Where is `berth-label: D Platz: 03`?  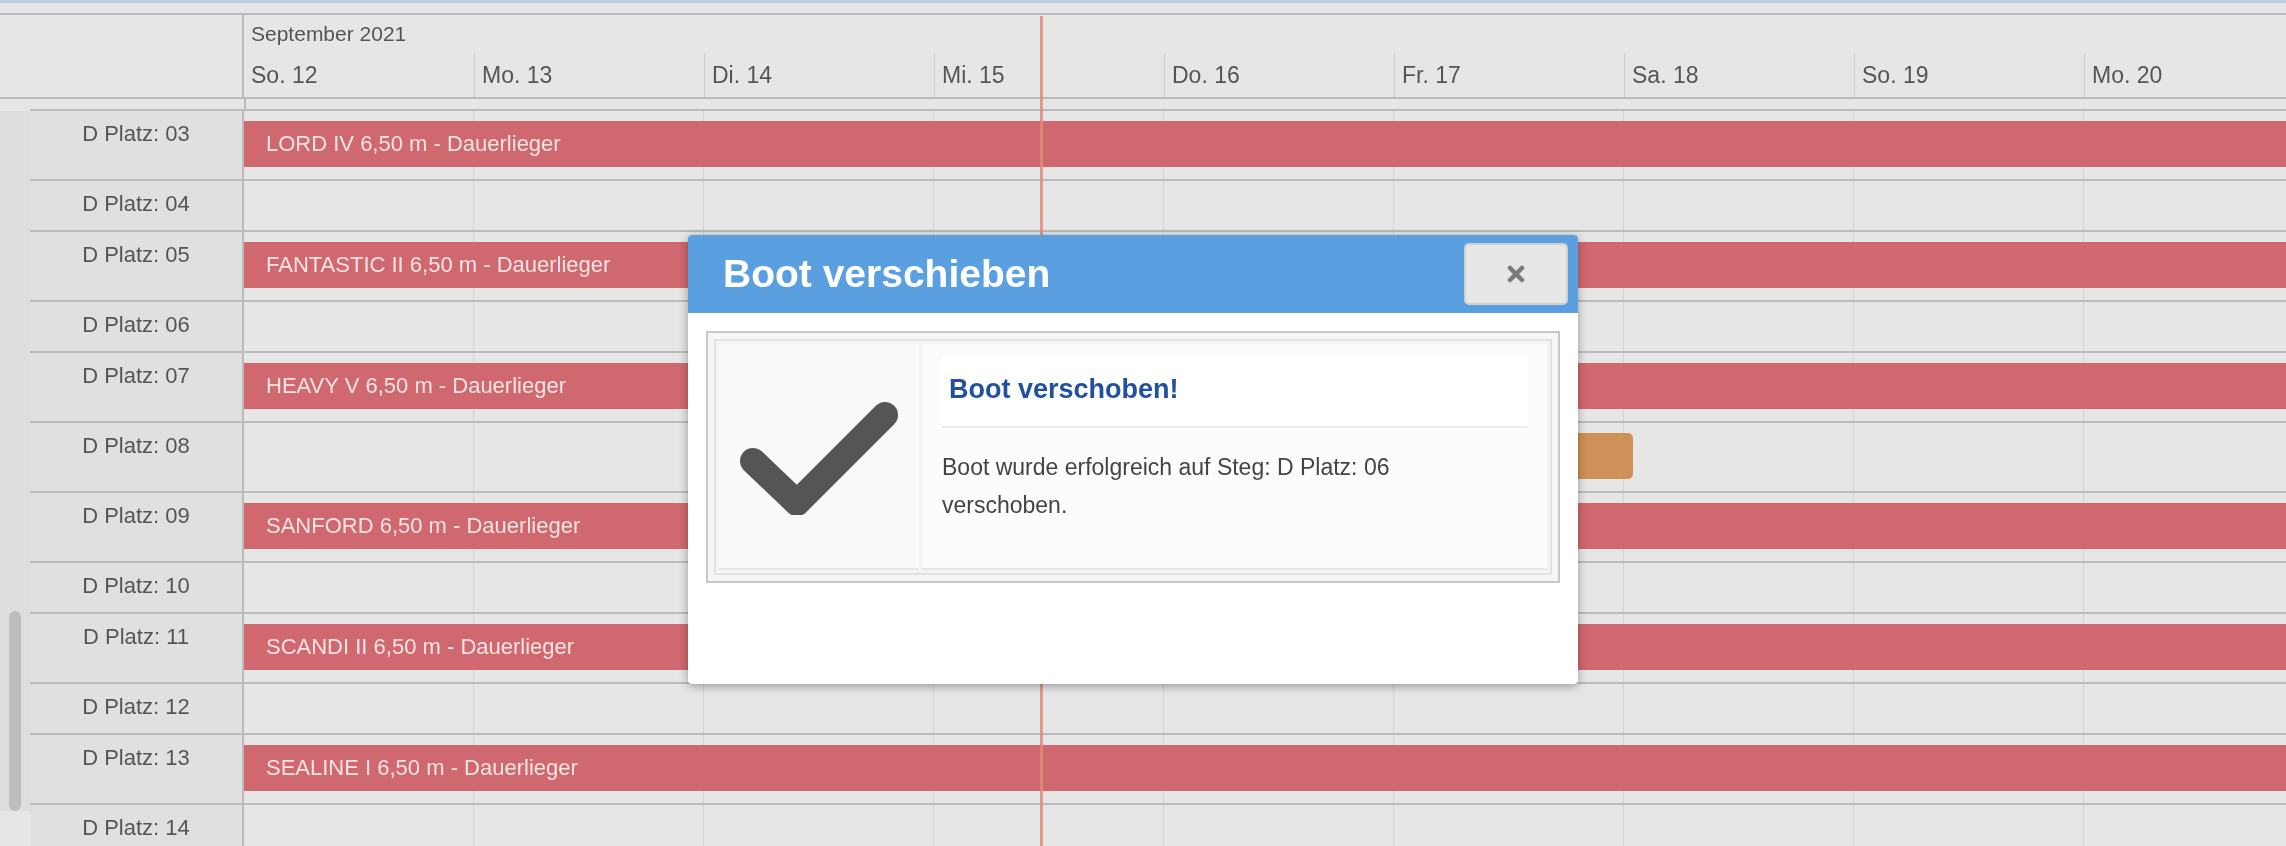
berth-label: D Platz: 03 is located at coordinates (137, 145).